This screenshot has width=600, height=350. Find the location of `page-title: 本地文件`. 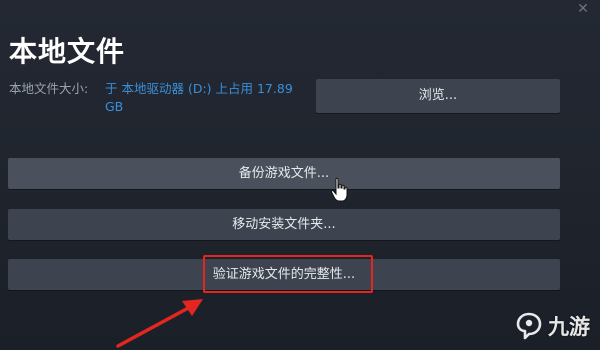

page-title: 本地文件 is located at coordinates (67, 51).